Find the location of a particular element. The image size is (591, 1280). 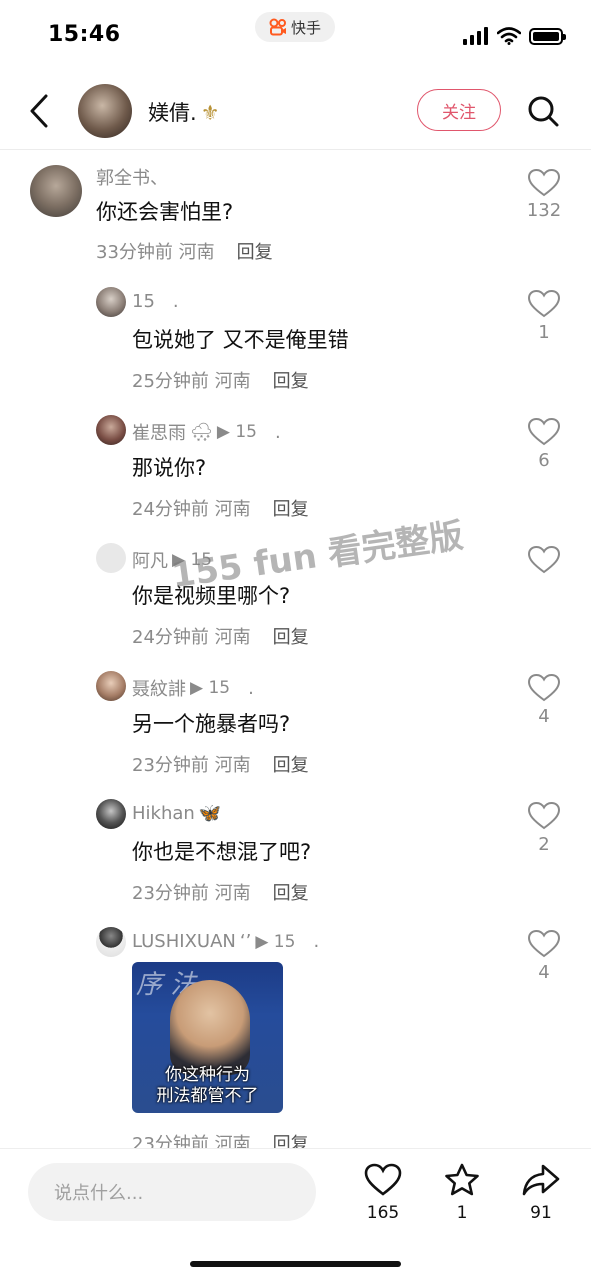

comment-text: 你也是不想混了吧? is located at coordinates (222, 852).